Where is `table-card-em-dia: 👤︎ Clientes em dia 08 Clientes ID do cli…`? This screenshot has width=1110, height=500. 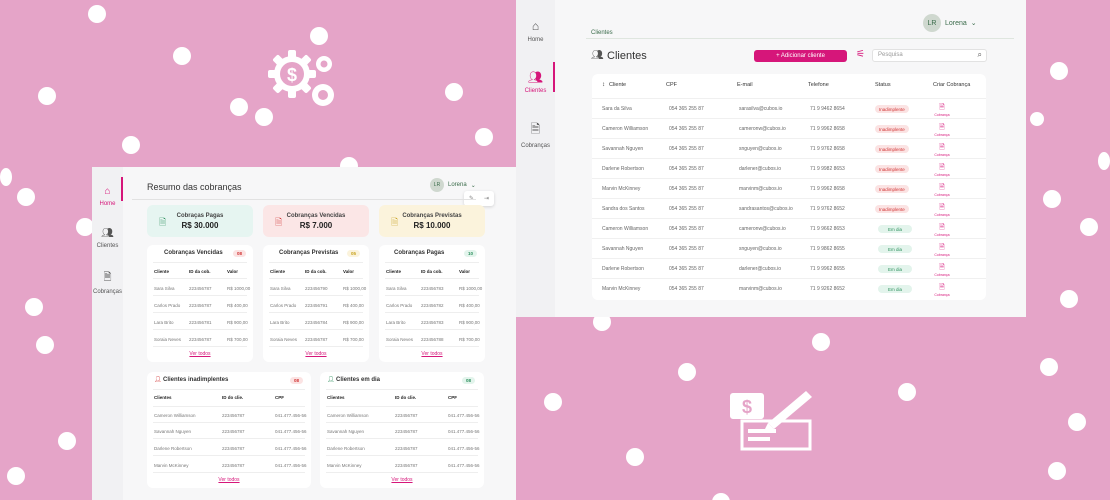
table-card-em-dia: 👤︎ Clientes em dia 08 Clientes ID do cli… is located at coordinates (402, 430).